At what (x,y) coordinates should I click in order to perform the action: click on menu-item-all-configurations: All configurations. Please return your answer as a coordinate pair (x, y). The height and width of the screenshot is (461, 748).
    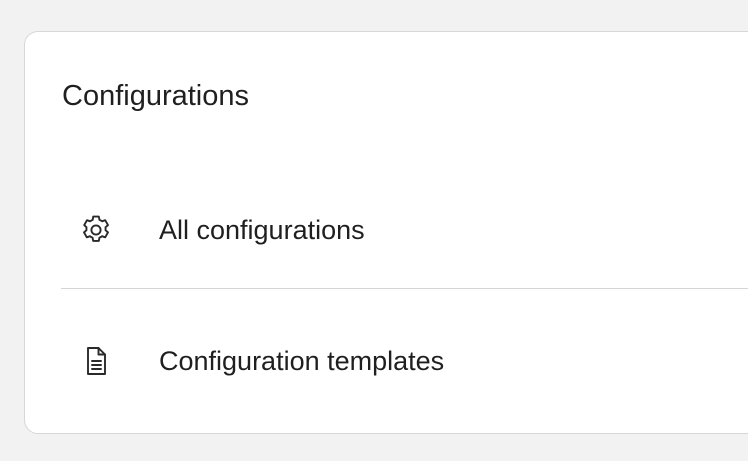
    Looking at the image, I should click on (362, 230).